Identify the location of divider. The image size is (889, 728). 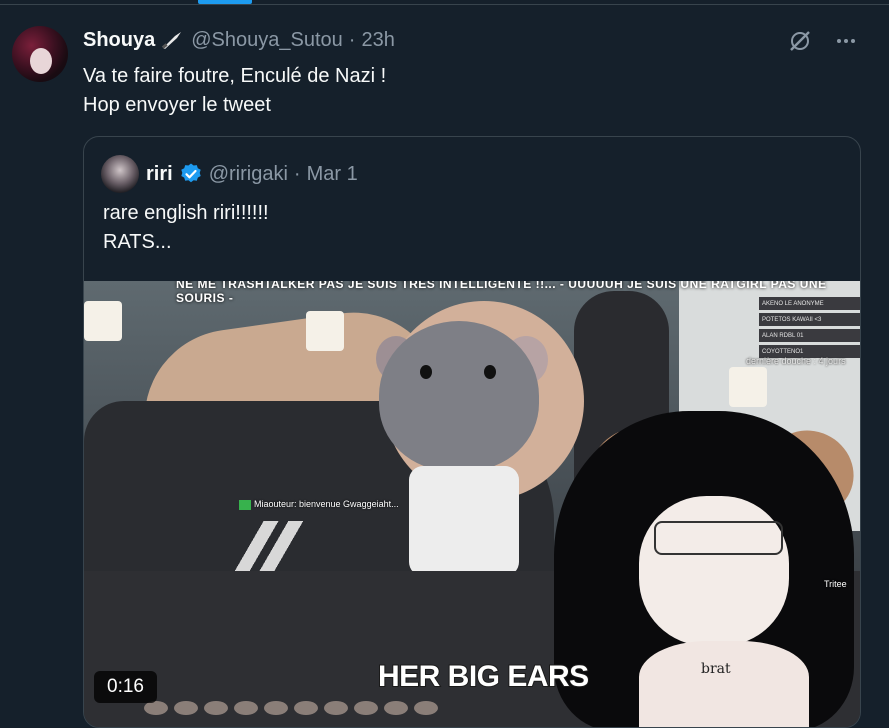
(444, 4).